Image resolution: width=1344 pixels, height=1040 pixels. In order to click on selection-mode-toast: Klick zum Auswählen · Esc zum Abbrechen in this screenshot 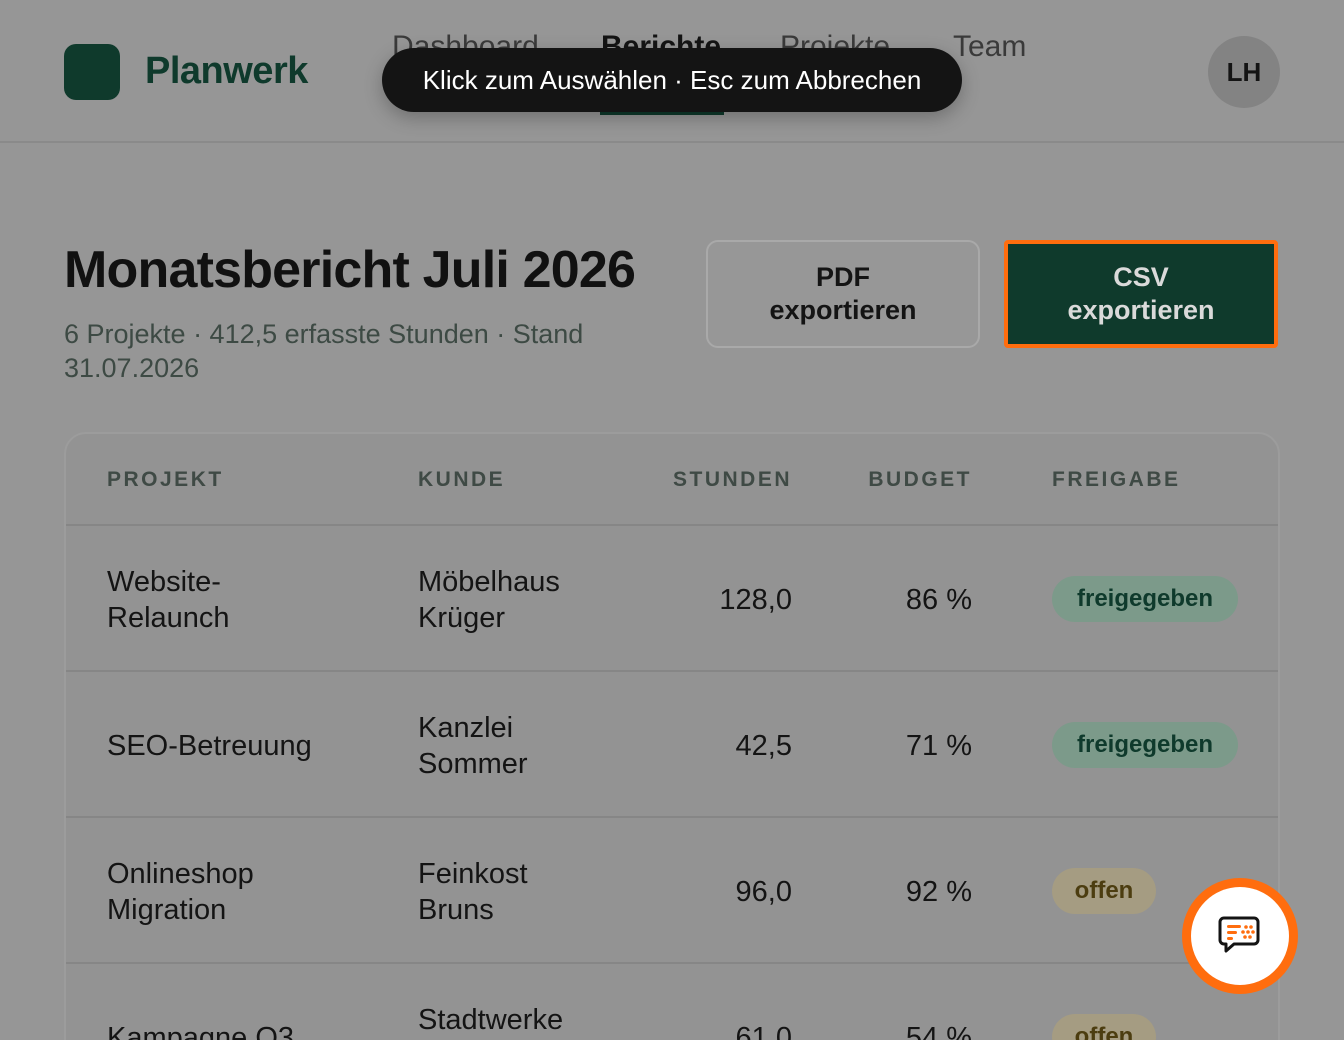, I will do `click(672, 80)`.